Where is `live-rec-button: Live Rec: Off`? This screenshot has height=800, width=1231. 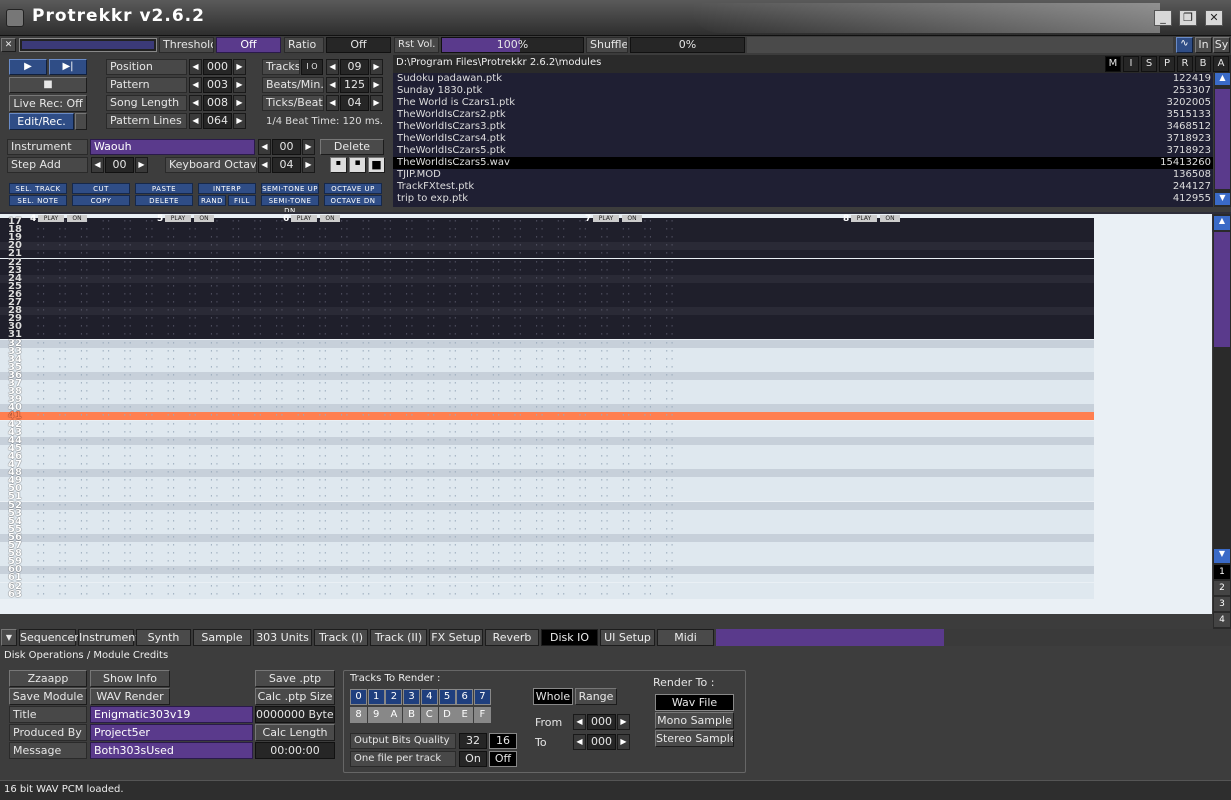 live-rec-button: Live Rec: Off is located at coordinates (48, 103).